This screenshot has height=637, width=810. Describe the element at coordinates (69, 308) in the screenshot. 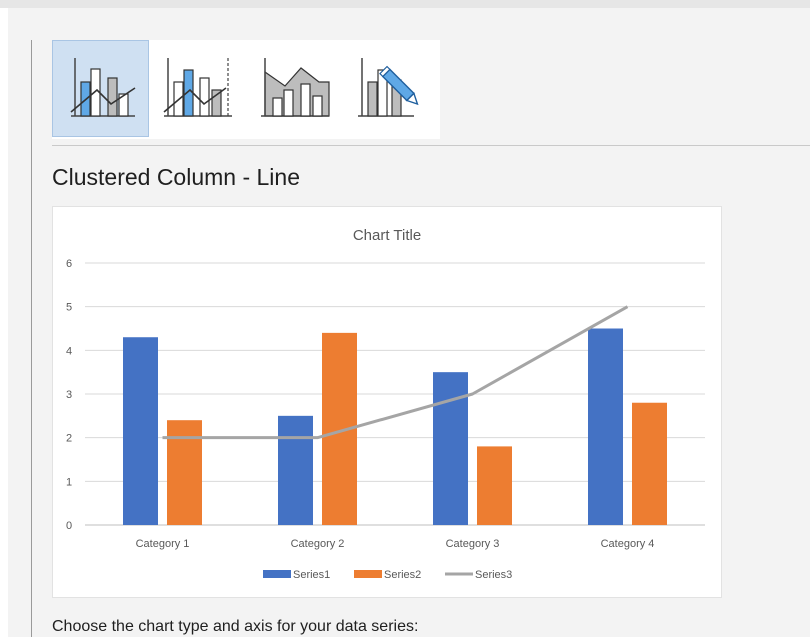

I see `y-tick-label: 5` at that location.